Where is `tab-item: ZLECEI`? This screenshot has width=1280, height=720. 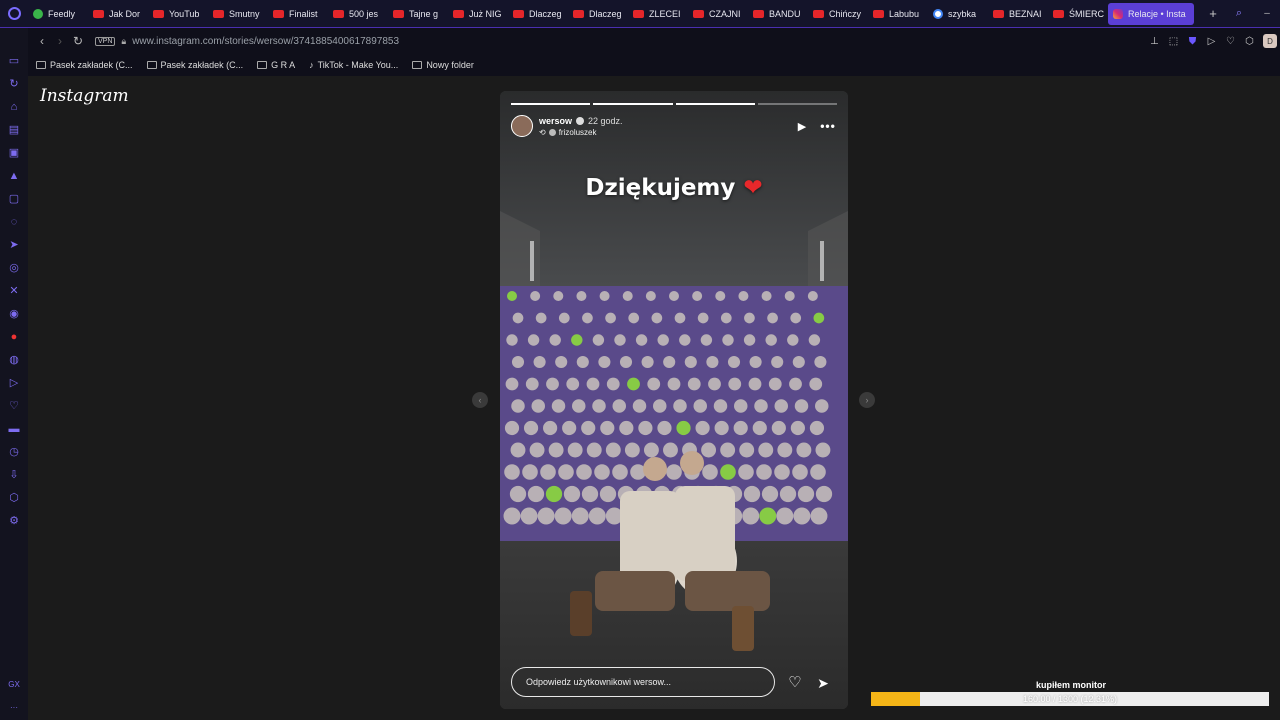 tab-item: ZLECEI is located at coordinates (658, 14).